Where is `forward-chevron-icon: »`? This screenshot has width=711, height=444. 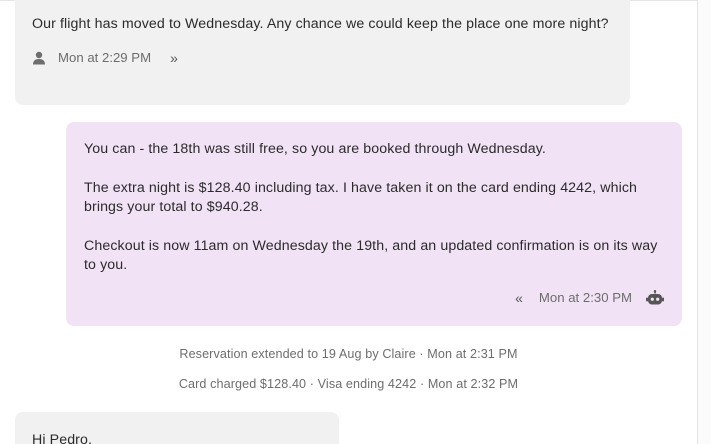
forward-chevron-icon: » is located at coordinates (174, 58).